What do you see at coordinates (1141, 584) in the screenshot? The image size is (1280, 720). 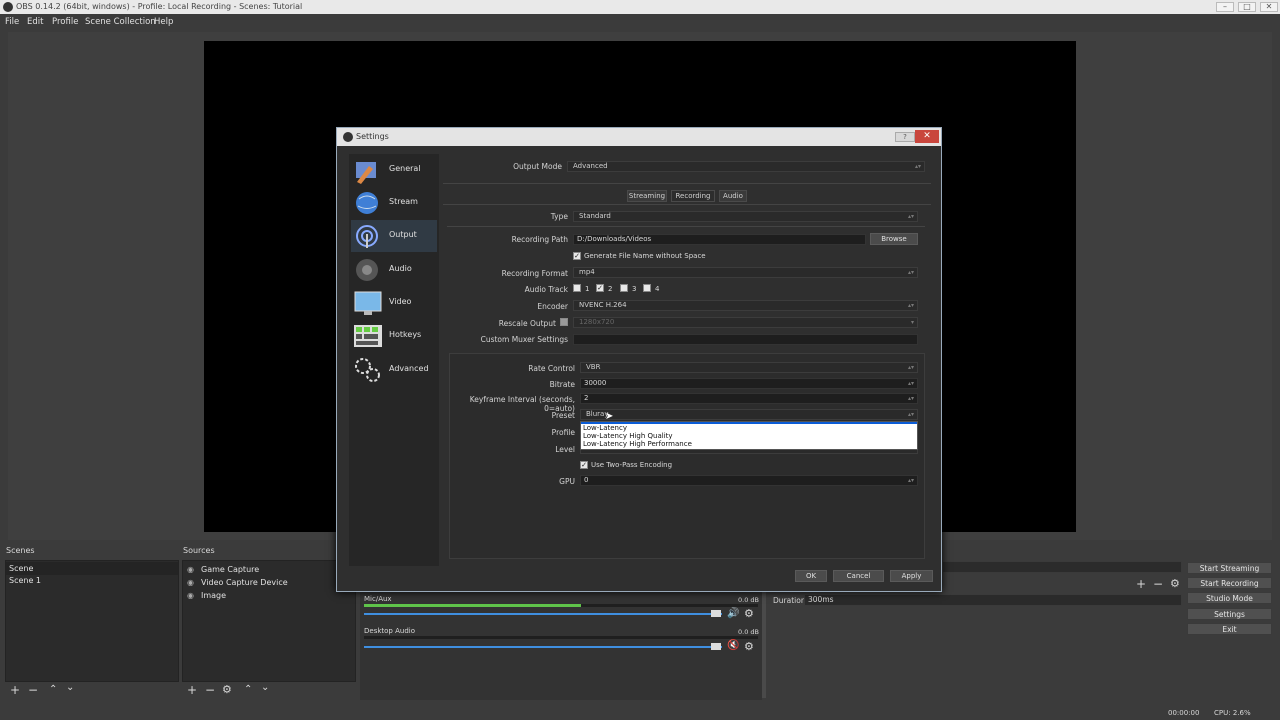 I see `add-transition-button: +` at bounding box center [1141, 584].